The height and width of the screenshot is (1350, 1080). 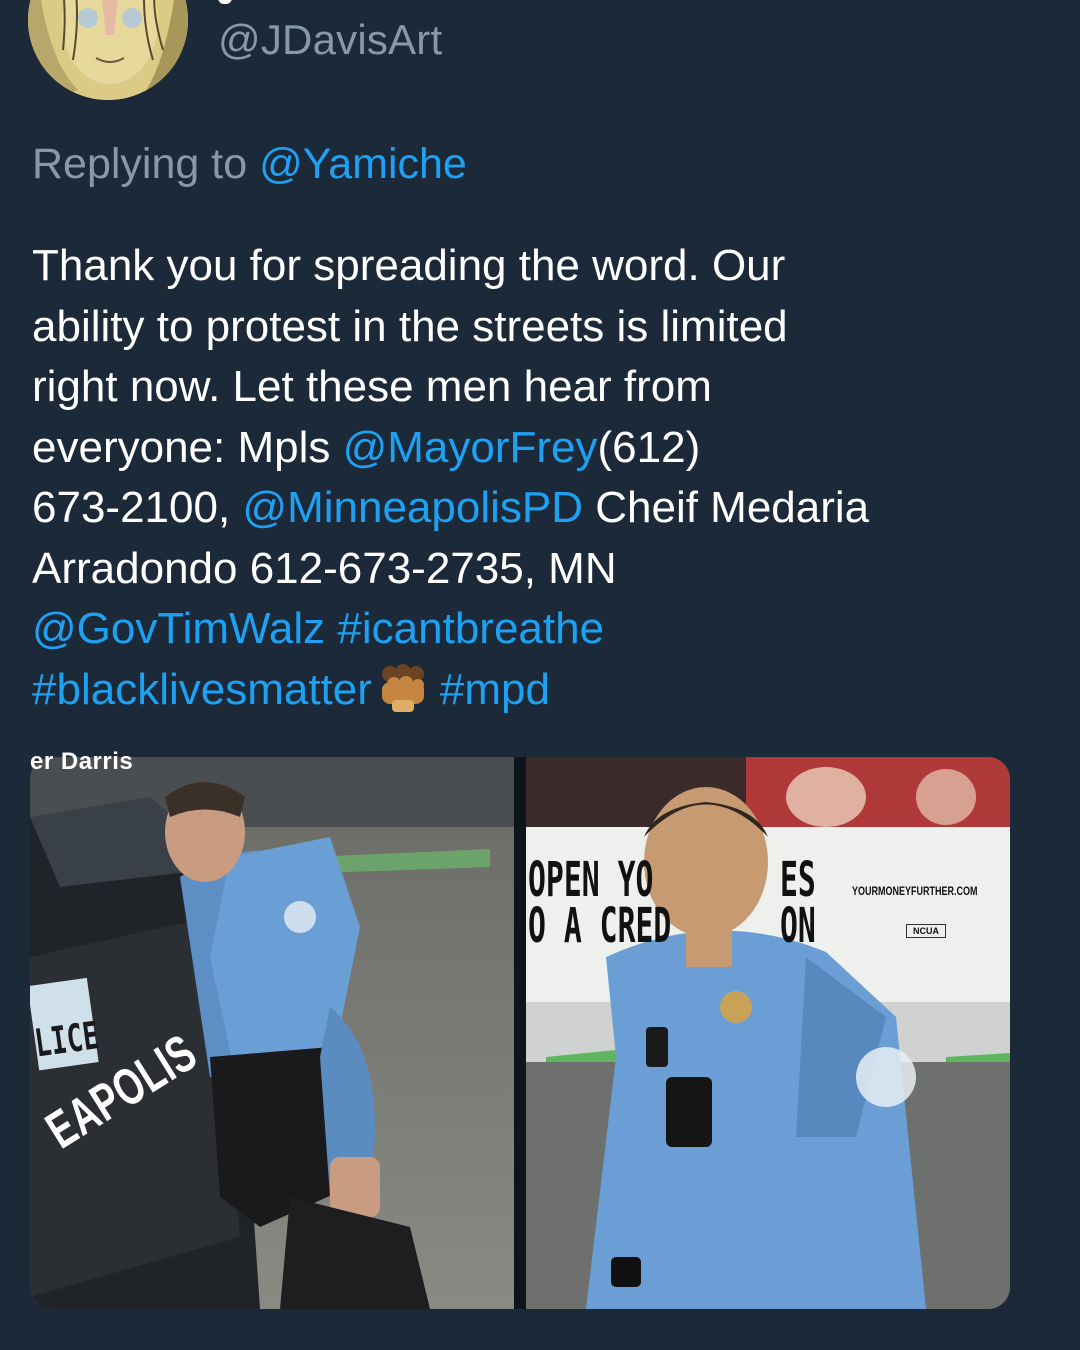 I want to click on tweet-line: @GovTimWalz #icantbreathe, so click(x=537, y=629).